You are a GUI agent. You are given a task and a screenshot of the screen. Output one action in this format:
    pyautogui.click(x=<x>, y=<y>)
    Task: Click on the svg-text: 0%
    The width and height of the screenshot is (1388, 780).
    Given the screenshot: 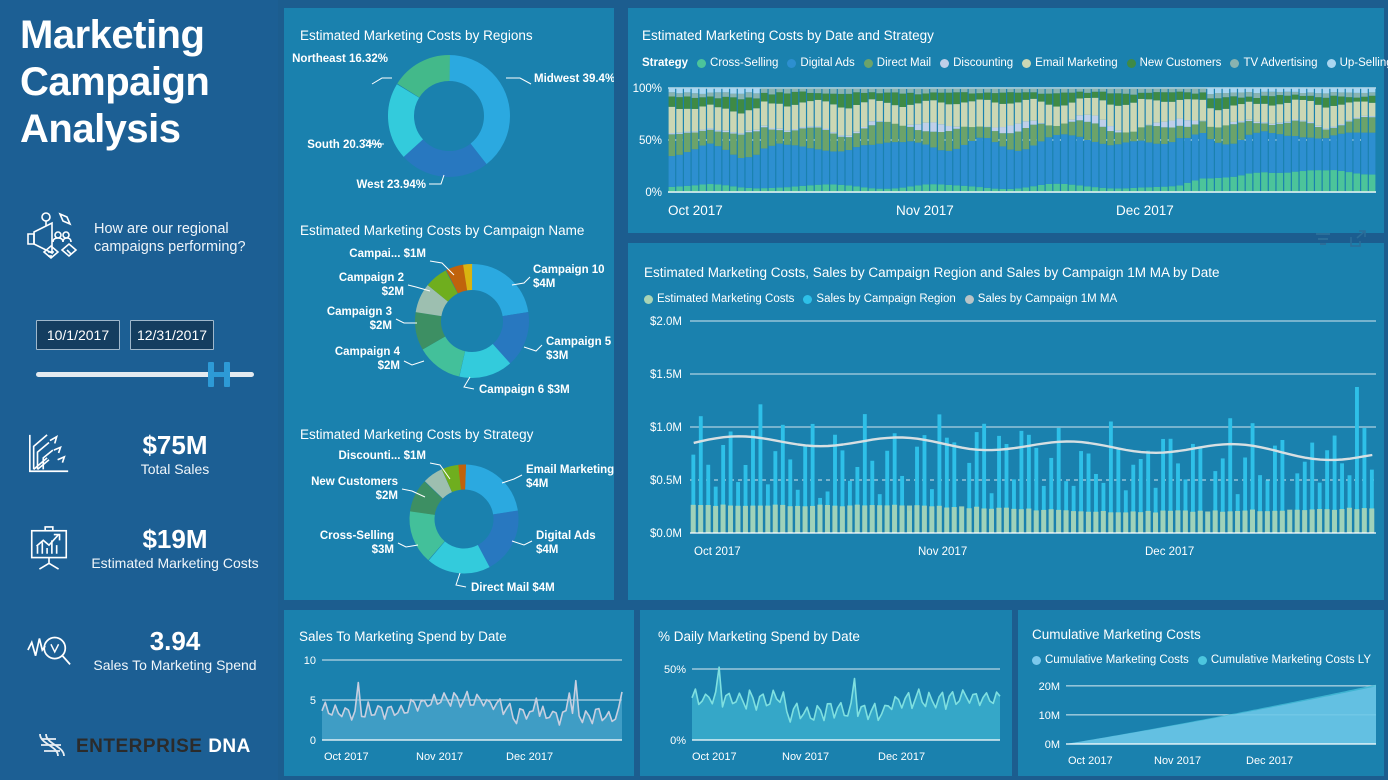 What is the action you would take?
    pyautogui.click(x=678, y=741)
    